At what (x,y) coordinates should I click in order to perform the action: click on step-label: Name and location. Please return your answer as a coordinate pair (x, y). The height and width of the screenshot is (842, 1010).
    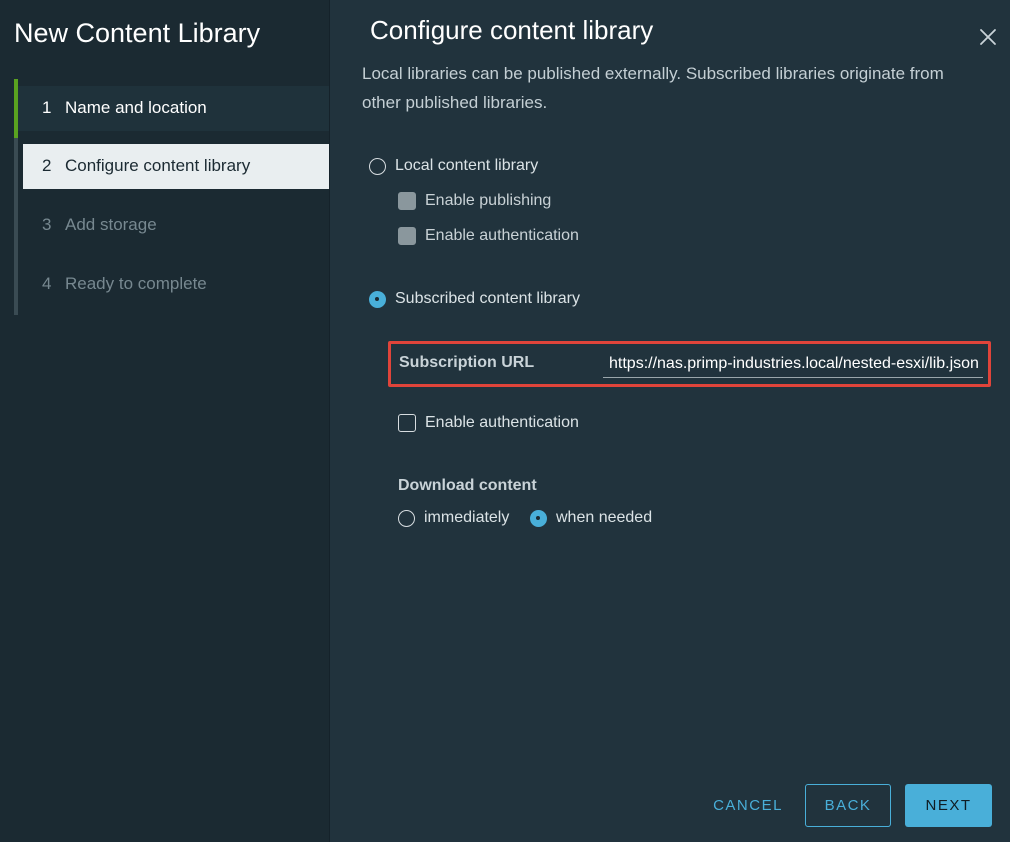
    Looking at the image, I should click on (136, 107).